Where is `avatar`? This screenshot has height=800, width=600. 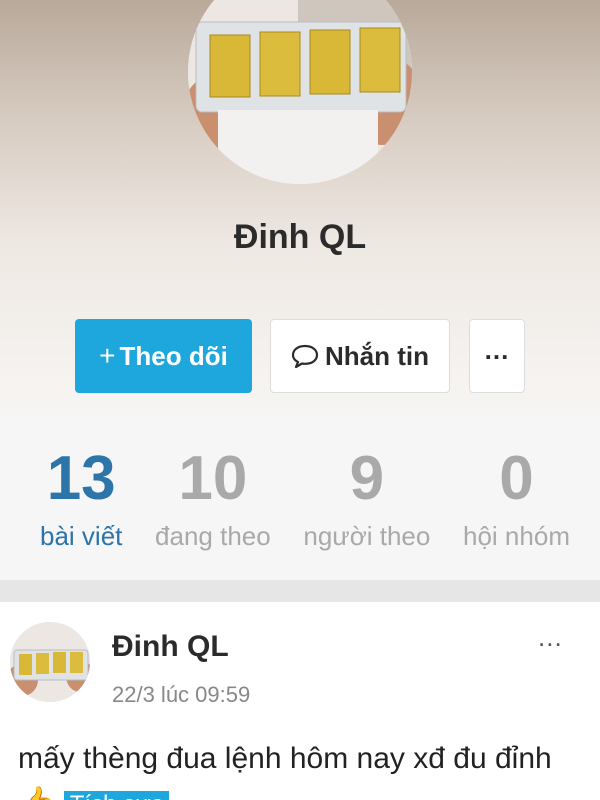
avatar is located at coordinates (300, 92).